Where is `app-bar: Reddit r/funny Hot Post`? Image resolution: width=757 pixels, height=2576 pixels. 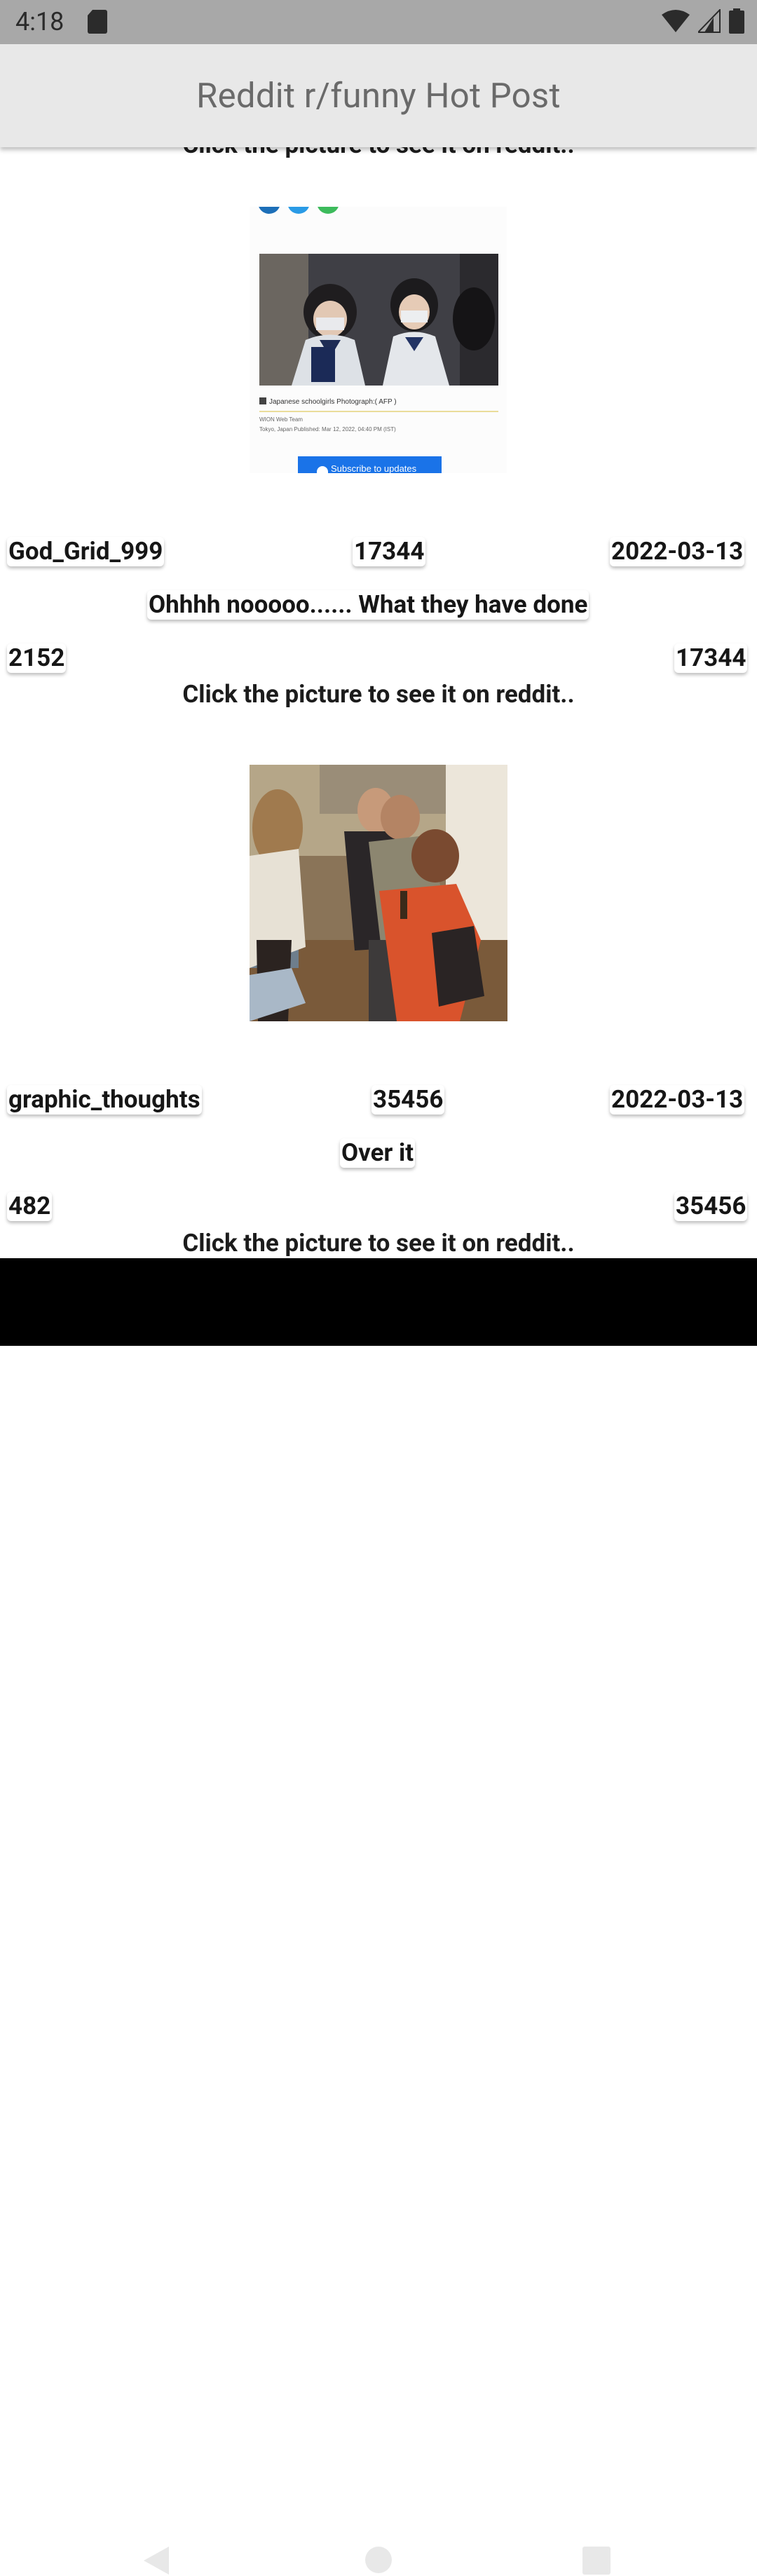 app-bar: Reddit r/funny Hot Post is located at coordinates (378, 95).